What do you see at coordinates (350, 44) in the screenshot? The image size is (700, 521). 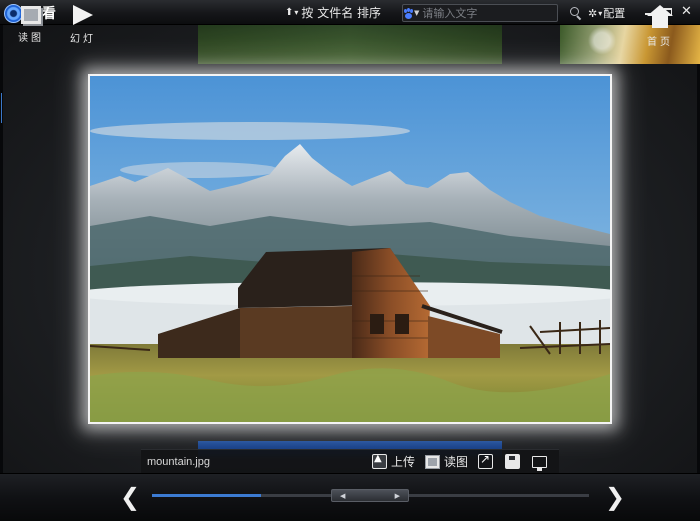 I see `previous-photo-thumbnail` at bounding box center [350, 44].